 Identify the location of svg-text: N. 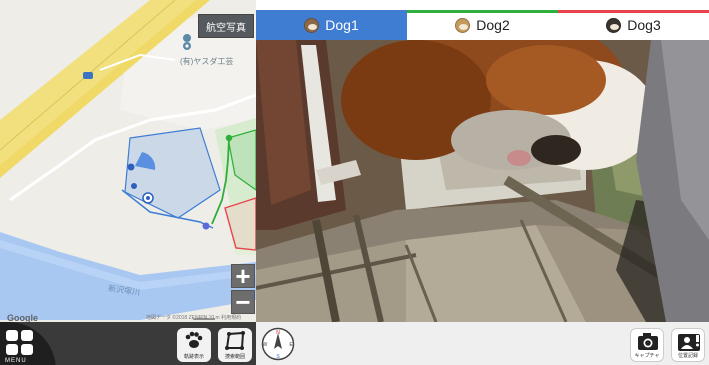
(278, 333).